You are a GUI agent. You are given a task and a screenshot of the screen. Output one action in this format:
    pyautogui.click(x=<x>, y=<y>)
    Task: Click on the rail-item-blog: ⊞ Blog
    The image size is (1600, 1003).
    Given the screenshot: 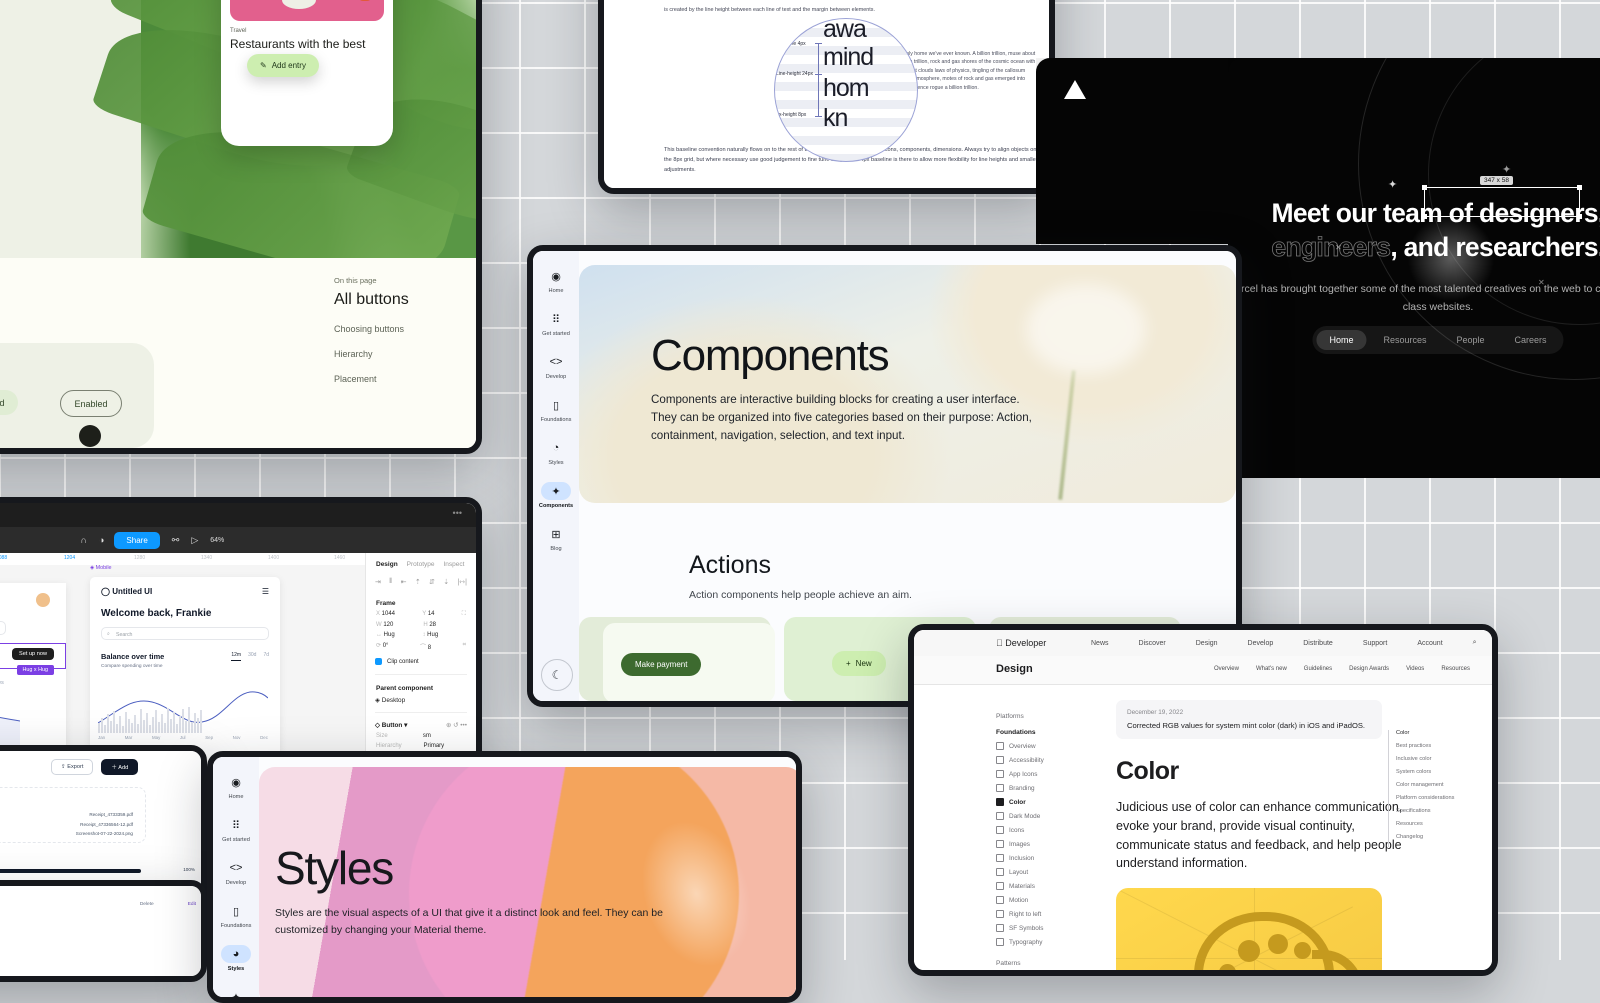 What is the action you would take?
    pyautogui.click(x=556, y=539)
    